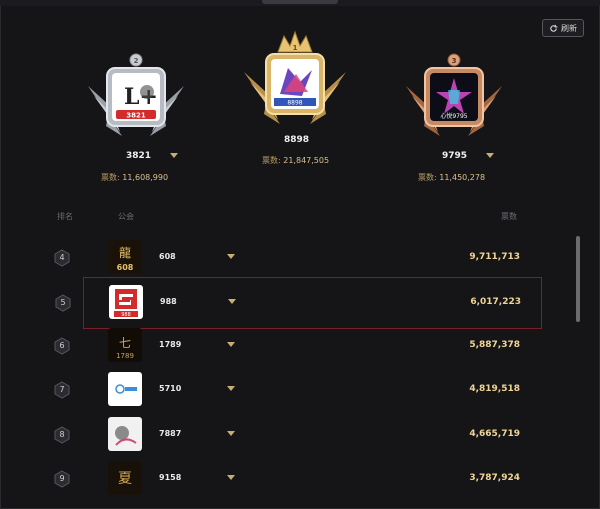  What do you see at coordinates (294, 103) in the screenshot?
I see `svg-text: 8898` at bounding box center [294, 103].